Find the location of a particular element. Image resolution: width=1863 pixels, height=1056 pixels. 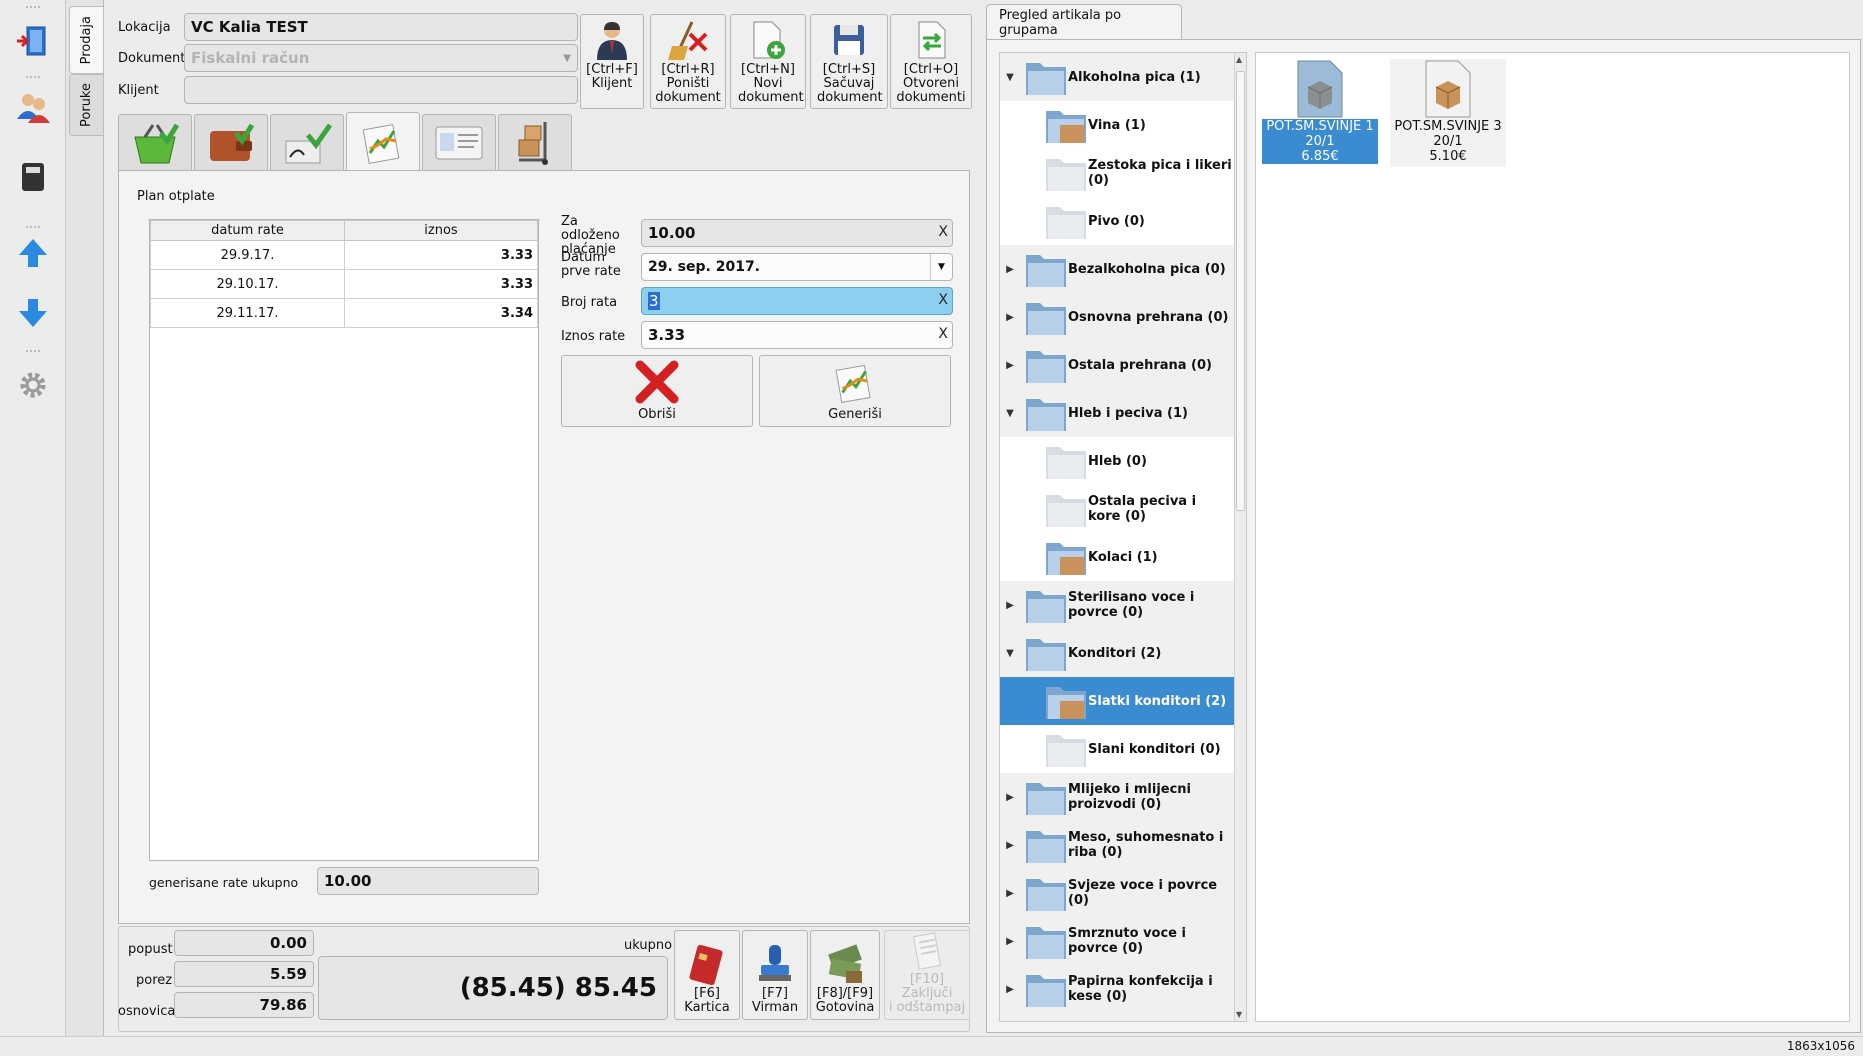

scroll-up-icon: ▲ is located at coordinates (1239, 59).